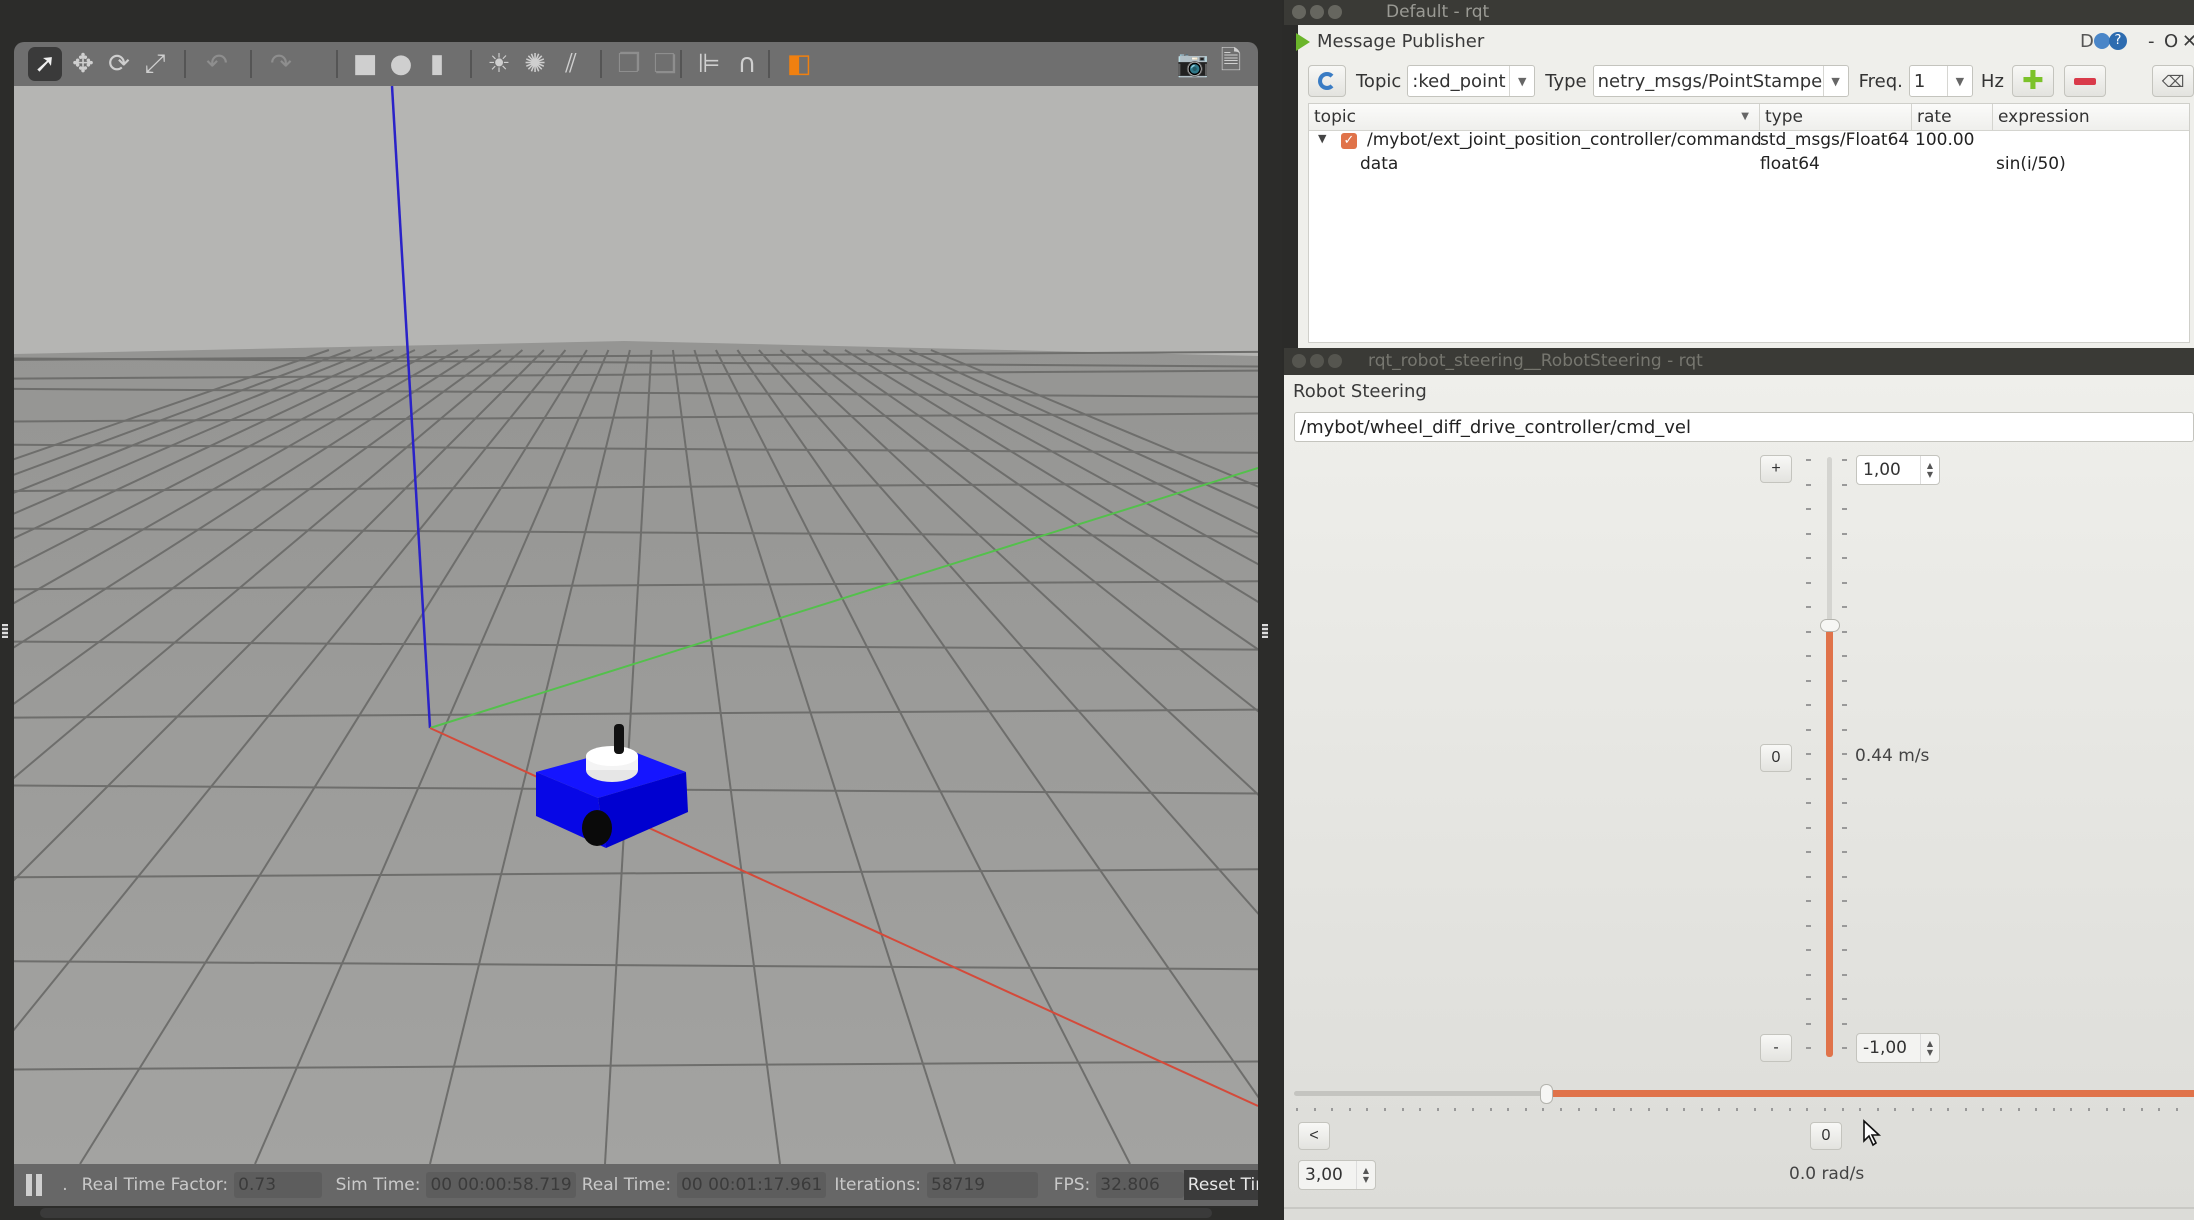 This screenshot has width=2194, height=1220. What do you see at coordinates (1534, 117) in the screenshot?
I see `column-header-topic: topic ▼` at bounding box center [1534, 117].